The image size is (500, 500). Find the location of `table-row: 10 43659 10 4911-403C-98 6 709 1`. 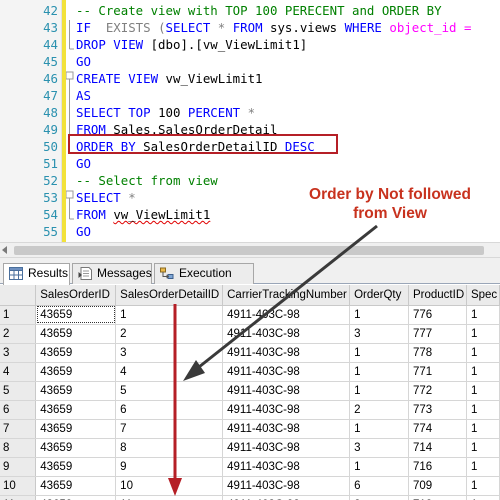

table-row: 10 43659 10 4911-403C-98 6 709 1 is located at coordinates (250, 486).